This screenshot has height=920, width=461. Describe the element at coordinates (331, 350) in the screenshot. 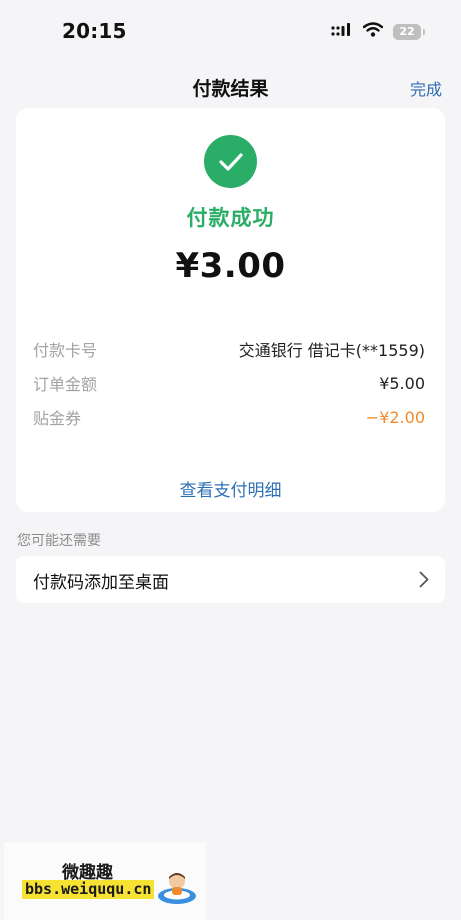

I see `detail-value: 交通银行 借记卡(**1559)` at that location.